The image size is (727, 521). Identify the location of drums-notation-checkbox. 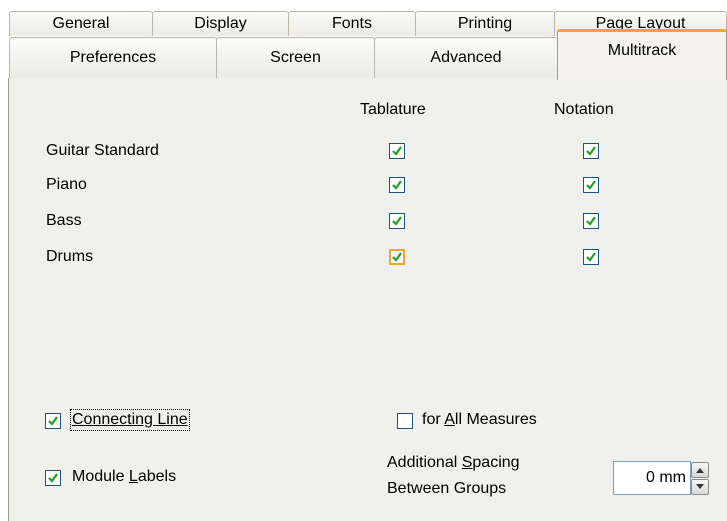
(591, 257).